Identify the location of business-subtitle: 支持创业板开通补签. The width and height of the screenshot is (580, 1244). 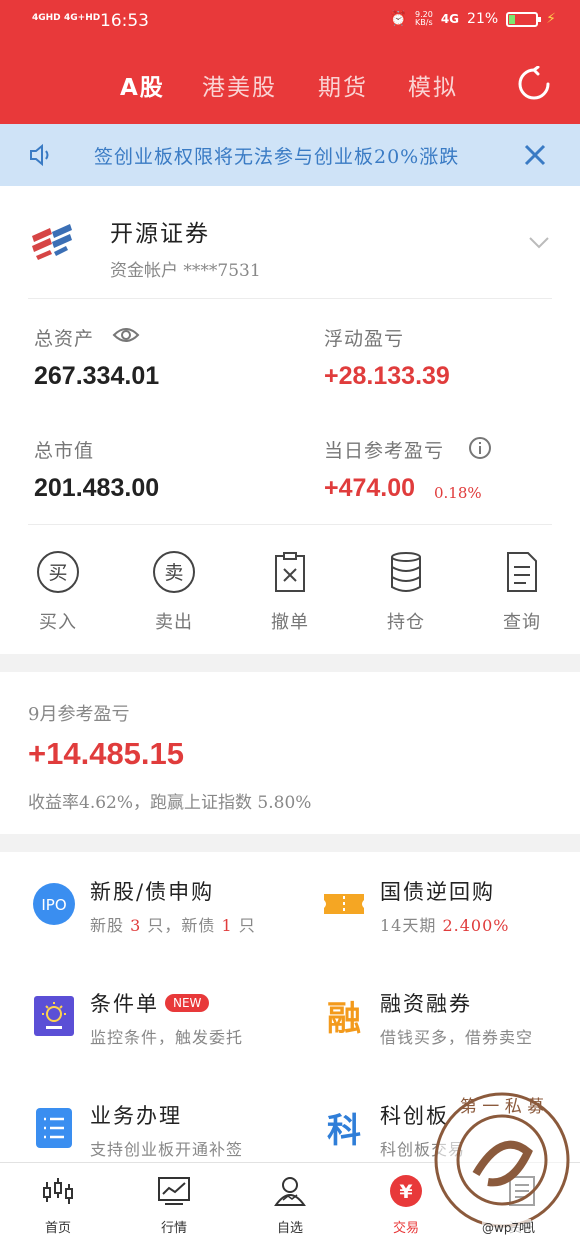
(167, 1149).